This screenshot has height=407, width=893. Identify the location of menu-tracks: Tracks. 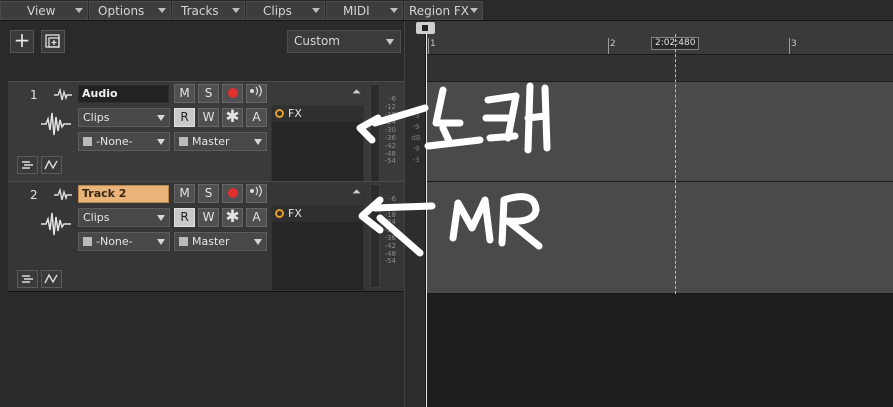
(208, 10).